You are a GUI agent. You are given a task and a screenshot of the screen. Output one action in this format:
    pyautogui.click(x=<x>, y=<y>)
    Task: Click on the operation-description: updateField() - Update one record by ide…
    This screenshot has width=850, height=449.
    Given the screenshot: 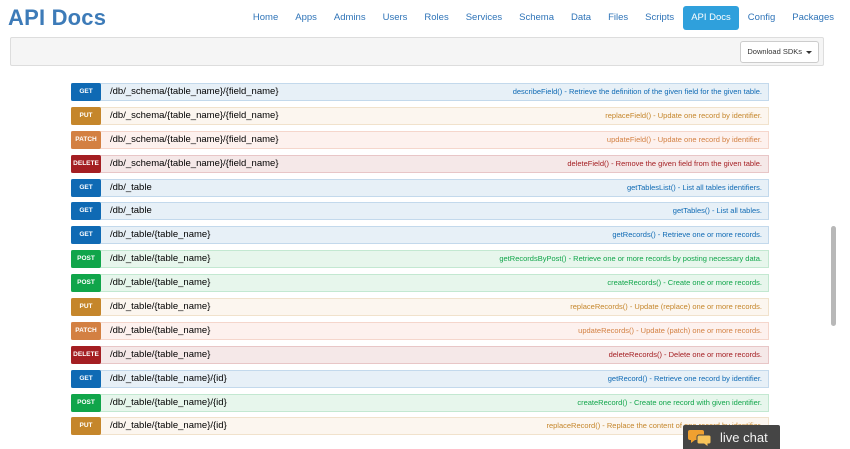 What is the action you would take?
    pyautogui.click(x=684, y=139)
    